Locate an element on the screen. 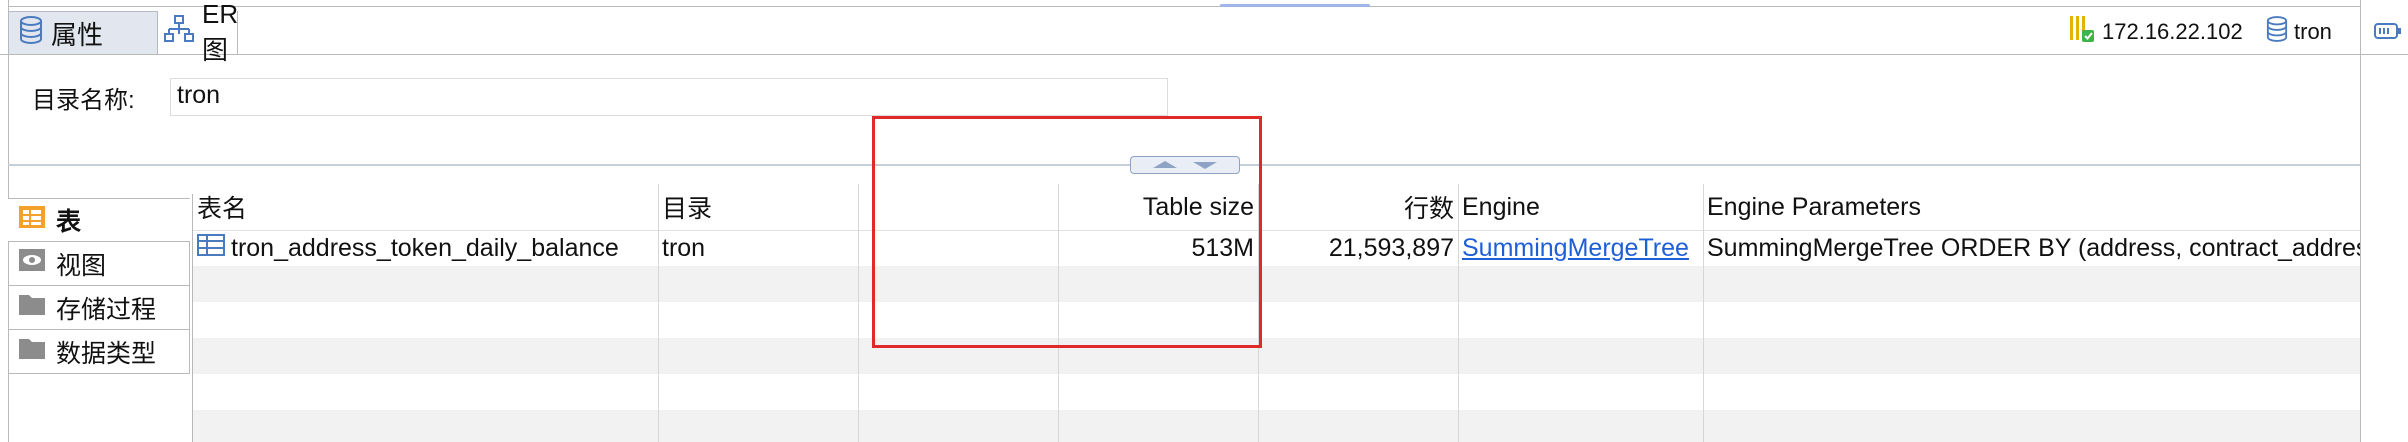 This screenshot has width=2408, height=442. table-folder-icon is located at coordinates (32, 220).